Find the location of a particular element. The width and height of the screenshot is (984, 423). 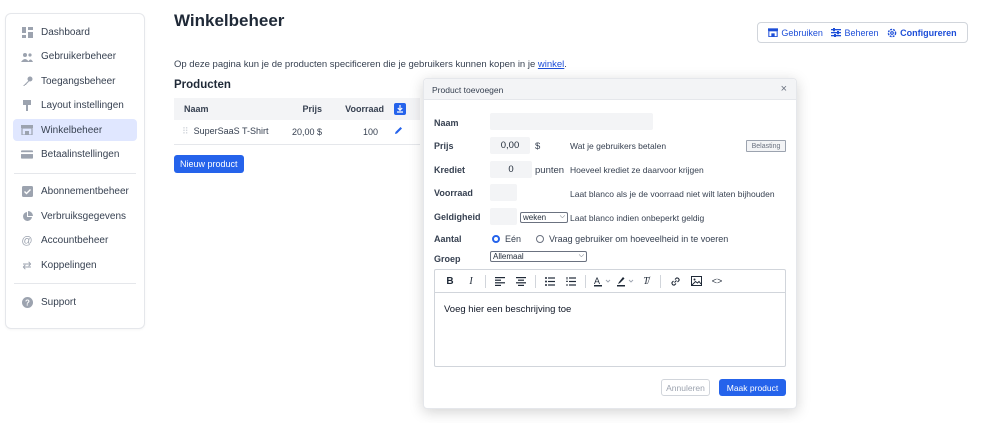

view-tabs: Gebruiken Beheren Configureren is located at coordinates (862, 32).